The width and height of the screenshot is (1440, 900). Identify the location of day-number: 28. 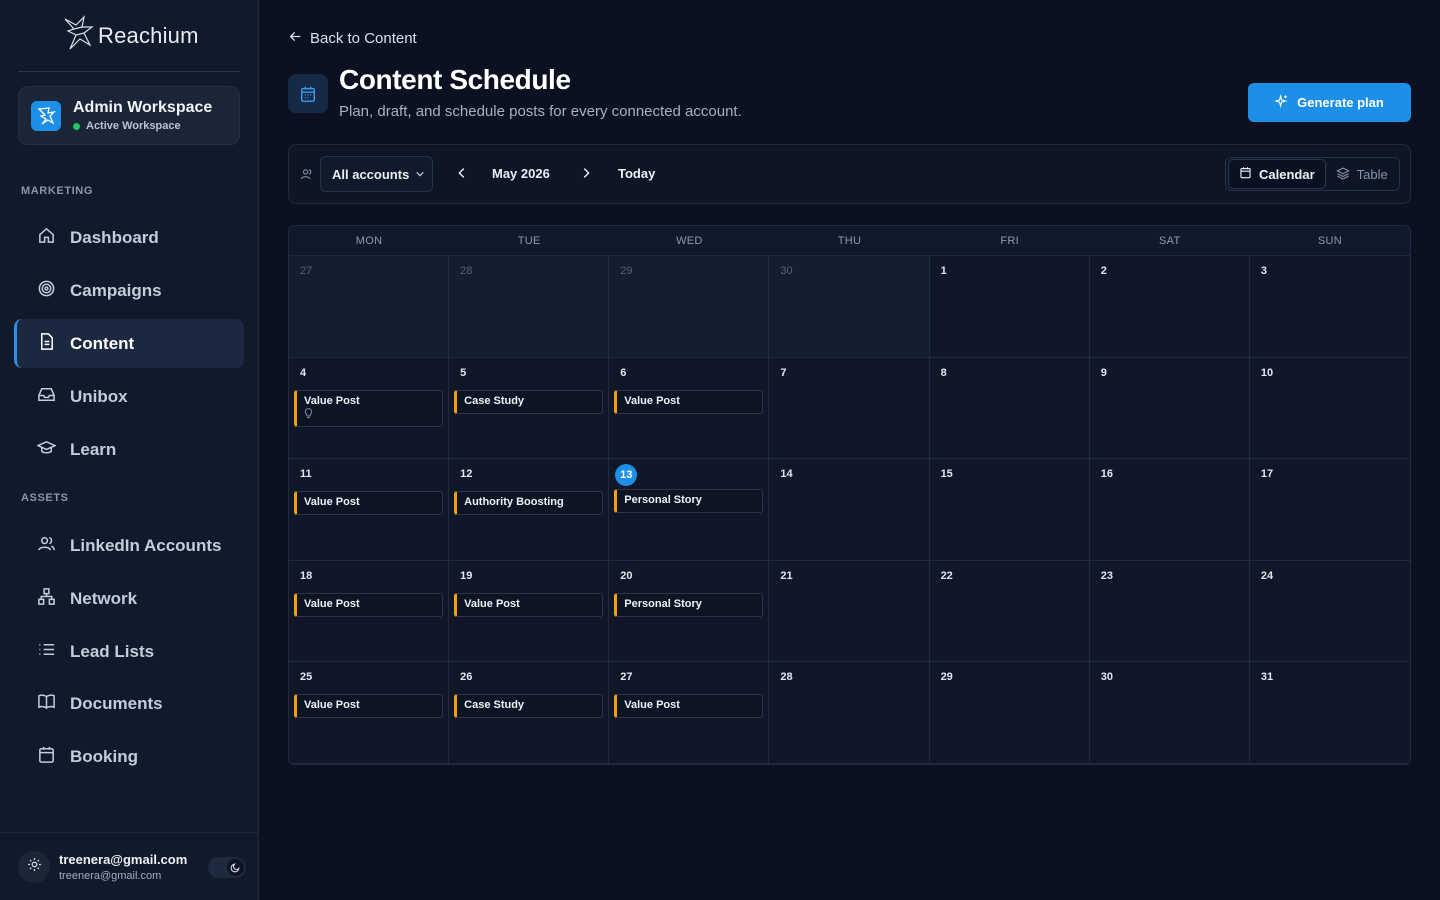
(466, 271).